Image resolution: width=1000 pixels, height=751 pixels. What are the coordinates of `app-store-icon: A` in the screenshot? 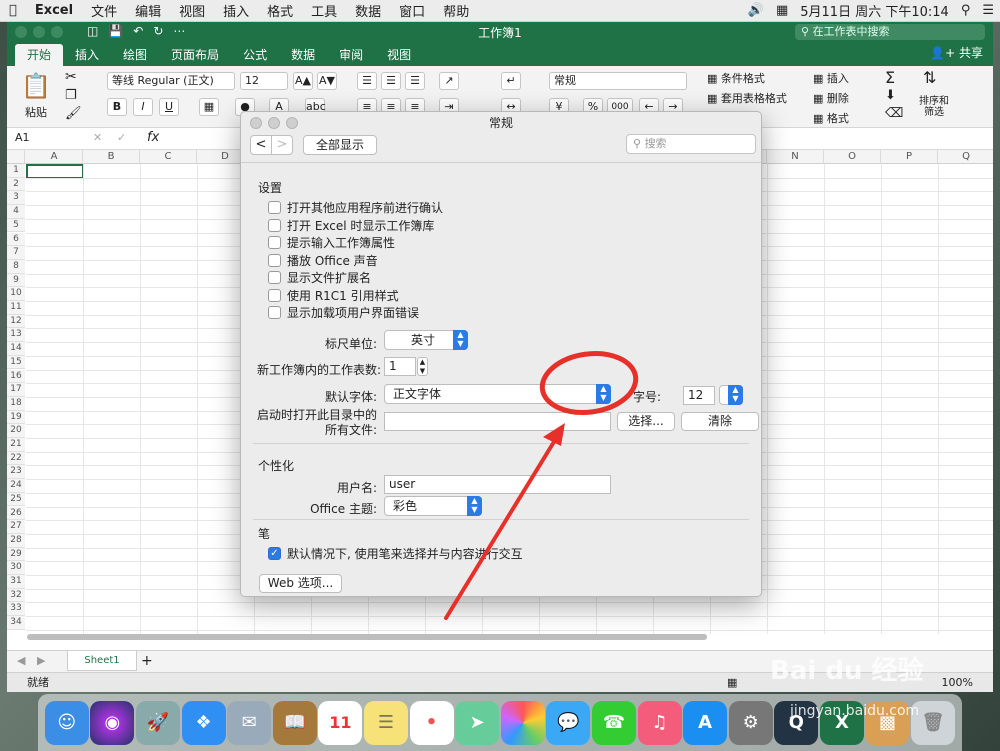 It's located at (705, 722).